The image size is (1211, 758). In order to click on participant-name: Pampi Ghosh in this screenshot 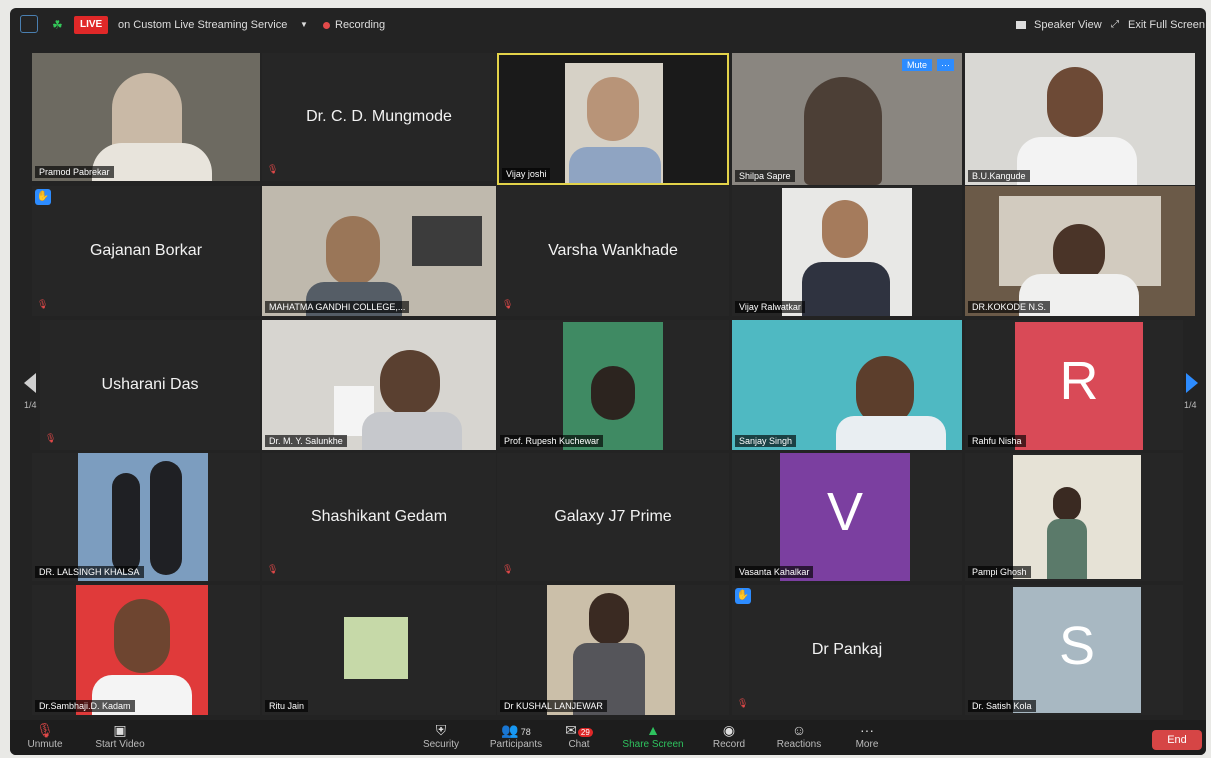, I will do `click(999, 572)`.